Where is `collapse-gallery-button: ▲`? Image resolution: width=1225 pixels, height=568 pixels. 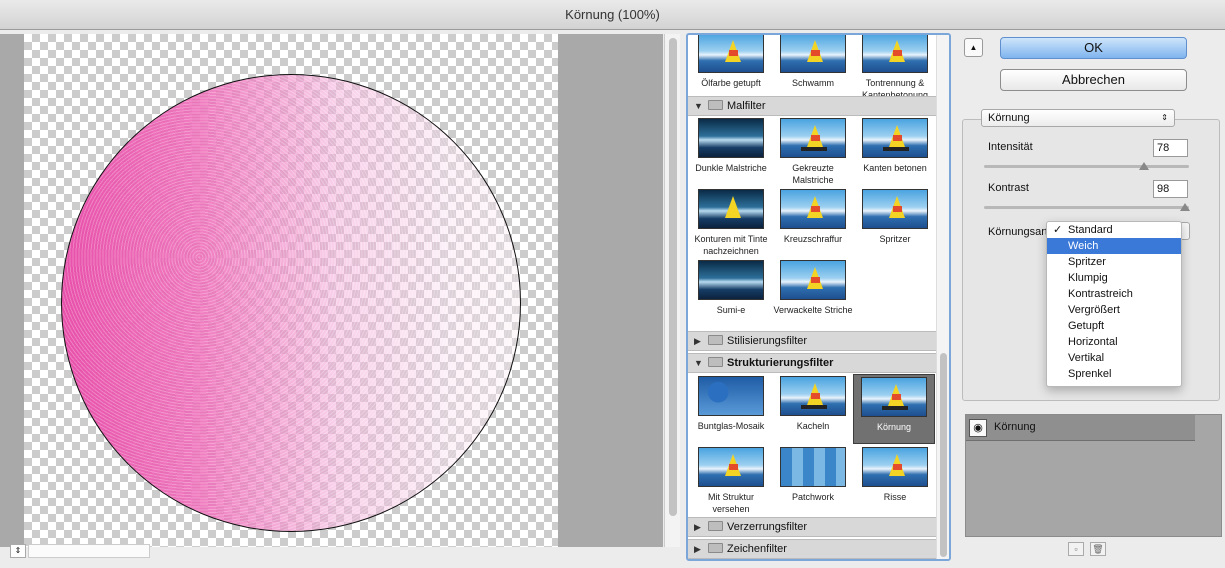
collapse-gallery-button: ▲ is located at coordinates (973, 47).